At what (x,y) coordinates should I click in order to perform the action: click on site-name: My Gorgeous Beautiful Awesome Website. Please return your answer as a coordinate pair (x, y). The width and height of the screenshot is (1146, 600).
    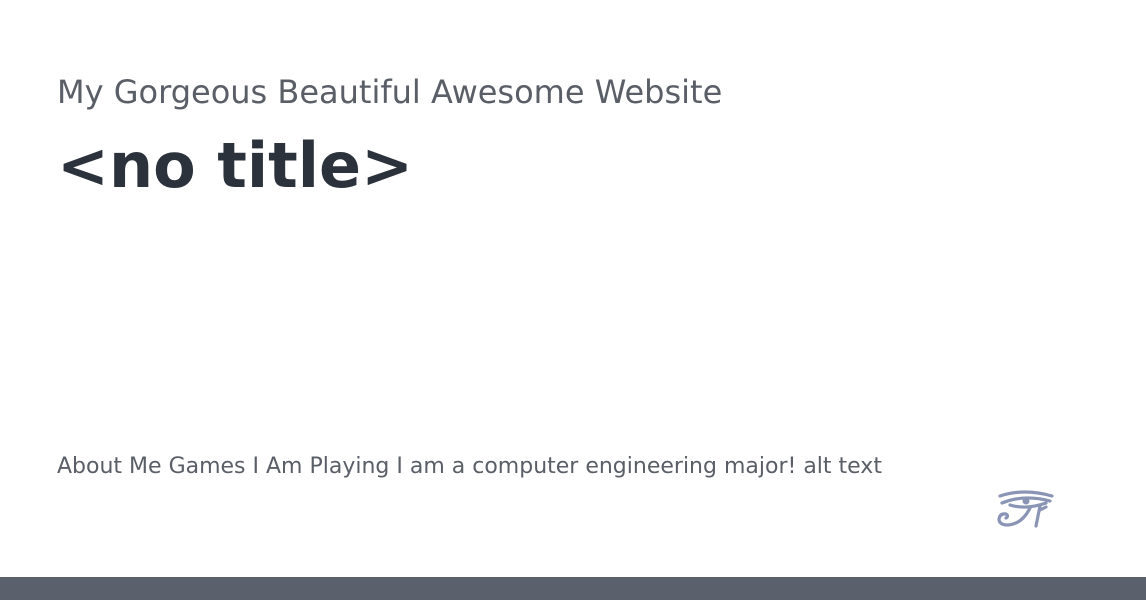
    Looking at the image, I should click on (389, 92).